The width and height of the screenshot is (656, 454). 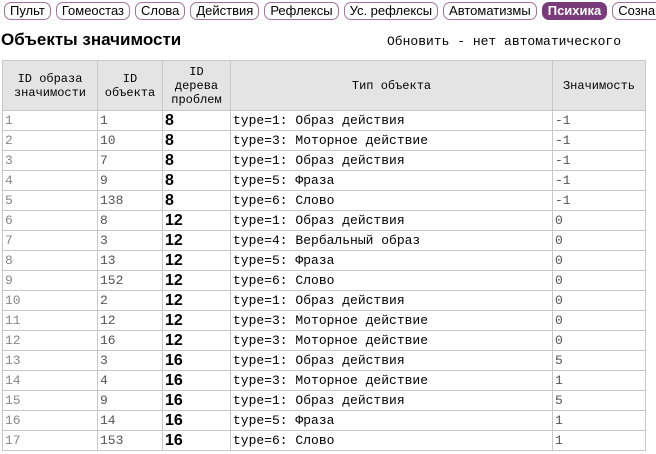 I want to click on table-row: 6 8 12 type=1: Образ действия 0, so click(x=324, y=220).